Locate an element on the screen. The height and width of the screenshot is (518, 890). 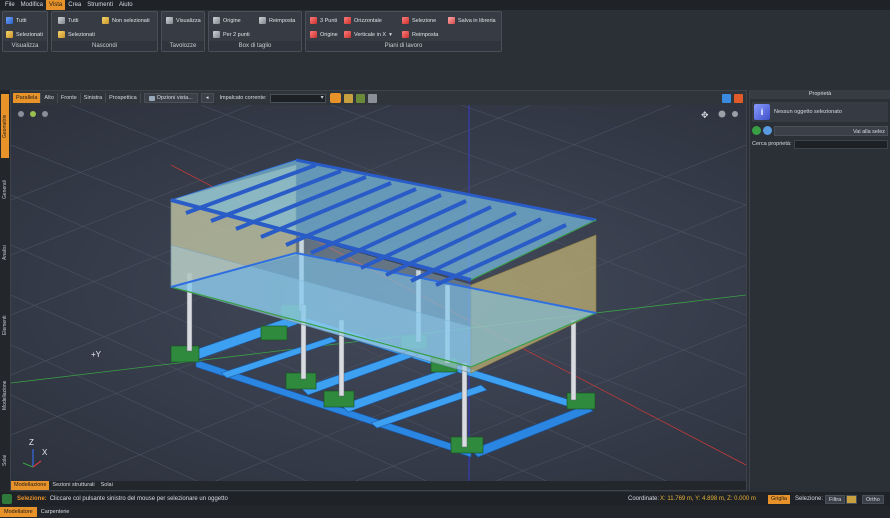
add-view-icon is located at coordinates (726, 98).